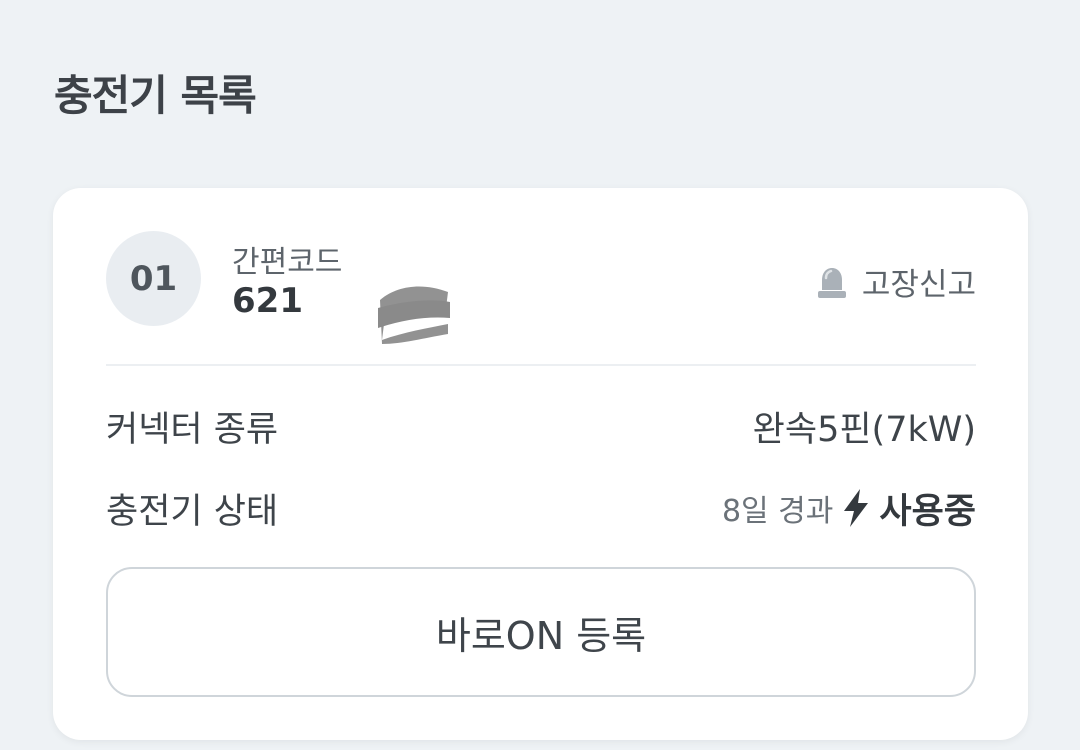 The image size is (1080, 750). I want to click on quick-code-value: 621, so click(267, 301).